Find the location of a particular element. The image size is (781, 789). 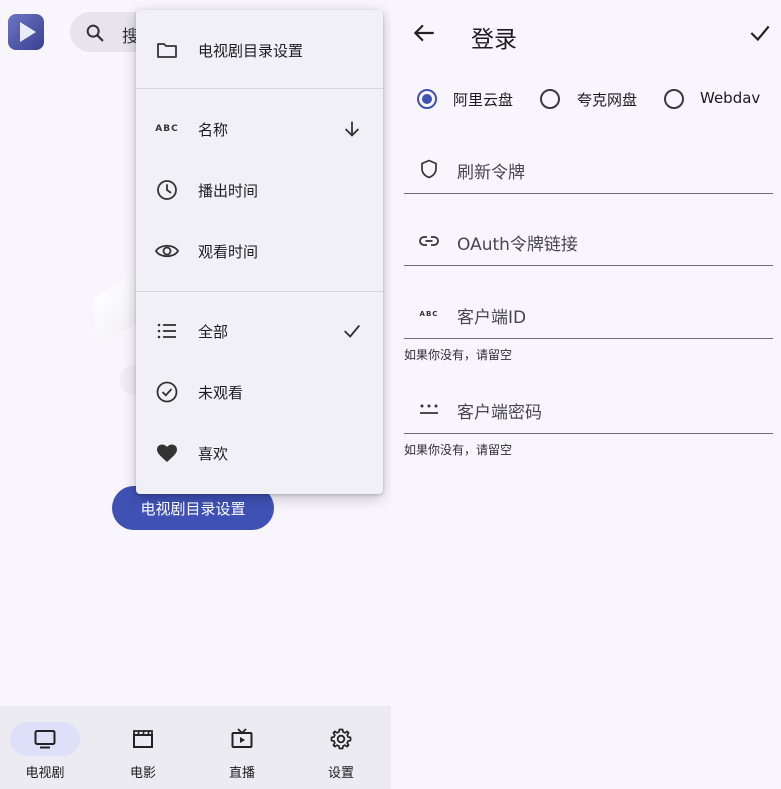

nav-tab-movies: 电影 is located at coordinates (143, 747).